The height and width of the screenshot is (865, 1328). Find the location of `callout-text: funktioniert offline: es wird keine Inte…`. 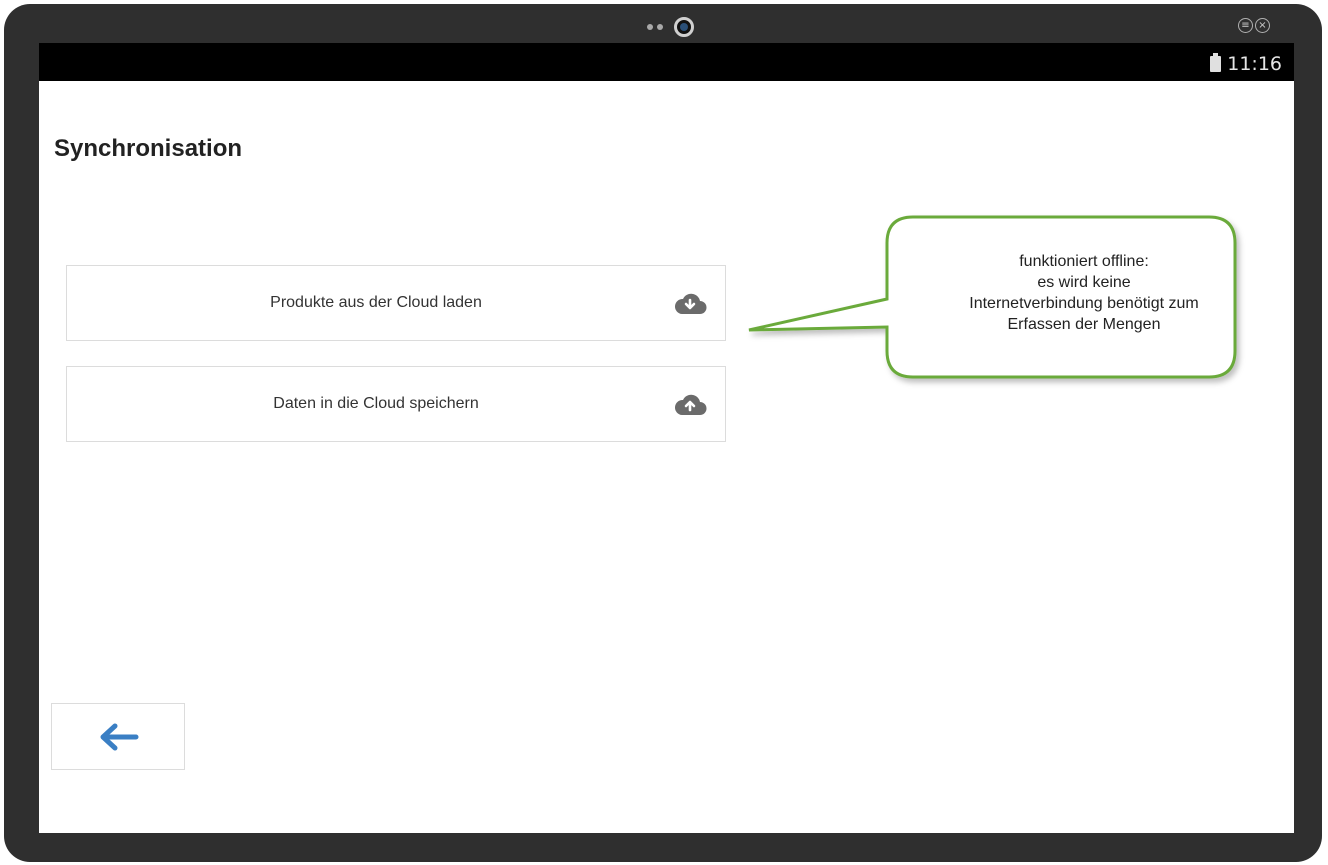

callout-text: funktioniert offline: es wird keine Inte… is located at coordinates (1084, 293).